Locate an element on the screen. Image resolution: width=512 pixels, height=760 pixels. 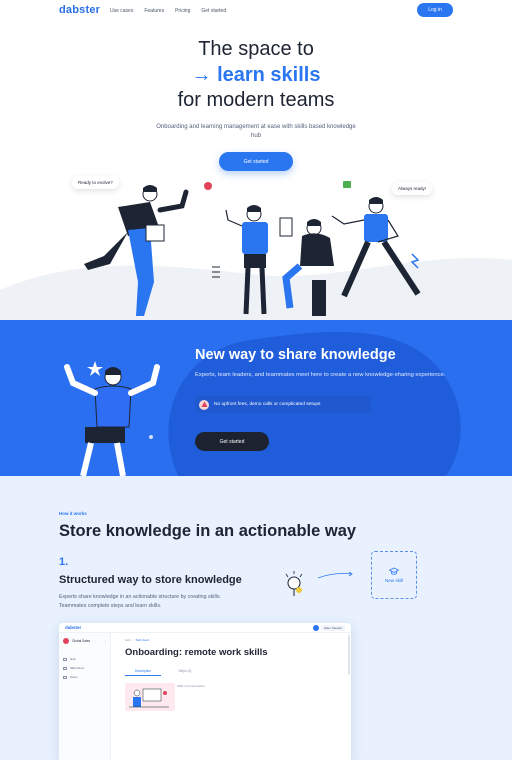
breadcrumb-root: Hub is located at coordinates (128, 640).